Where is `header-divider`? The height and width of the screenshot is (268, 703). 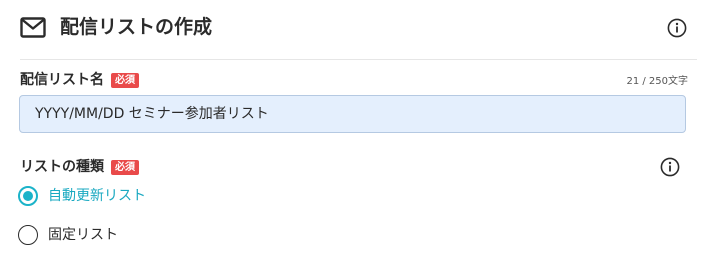 header-divider is located at coordinates (358, 59).